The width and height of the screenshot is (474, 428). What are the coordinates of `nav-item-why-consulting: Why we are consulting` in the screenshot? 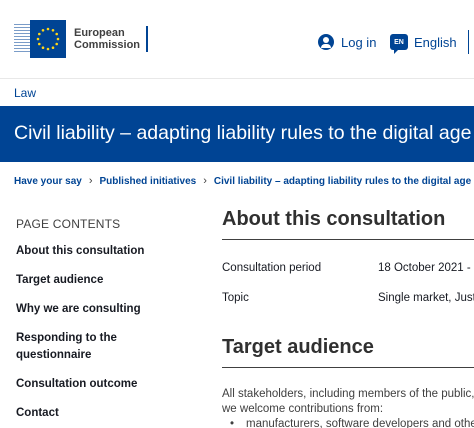 It's located at (101, 309).